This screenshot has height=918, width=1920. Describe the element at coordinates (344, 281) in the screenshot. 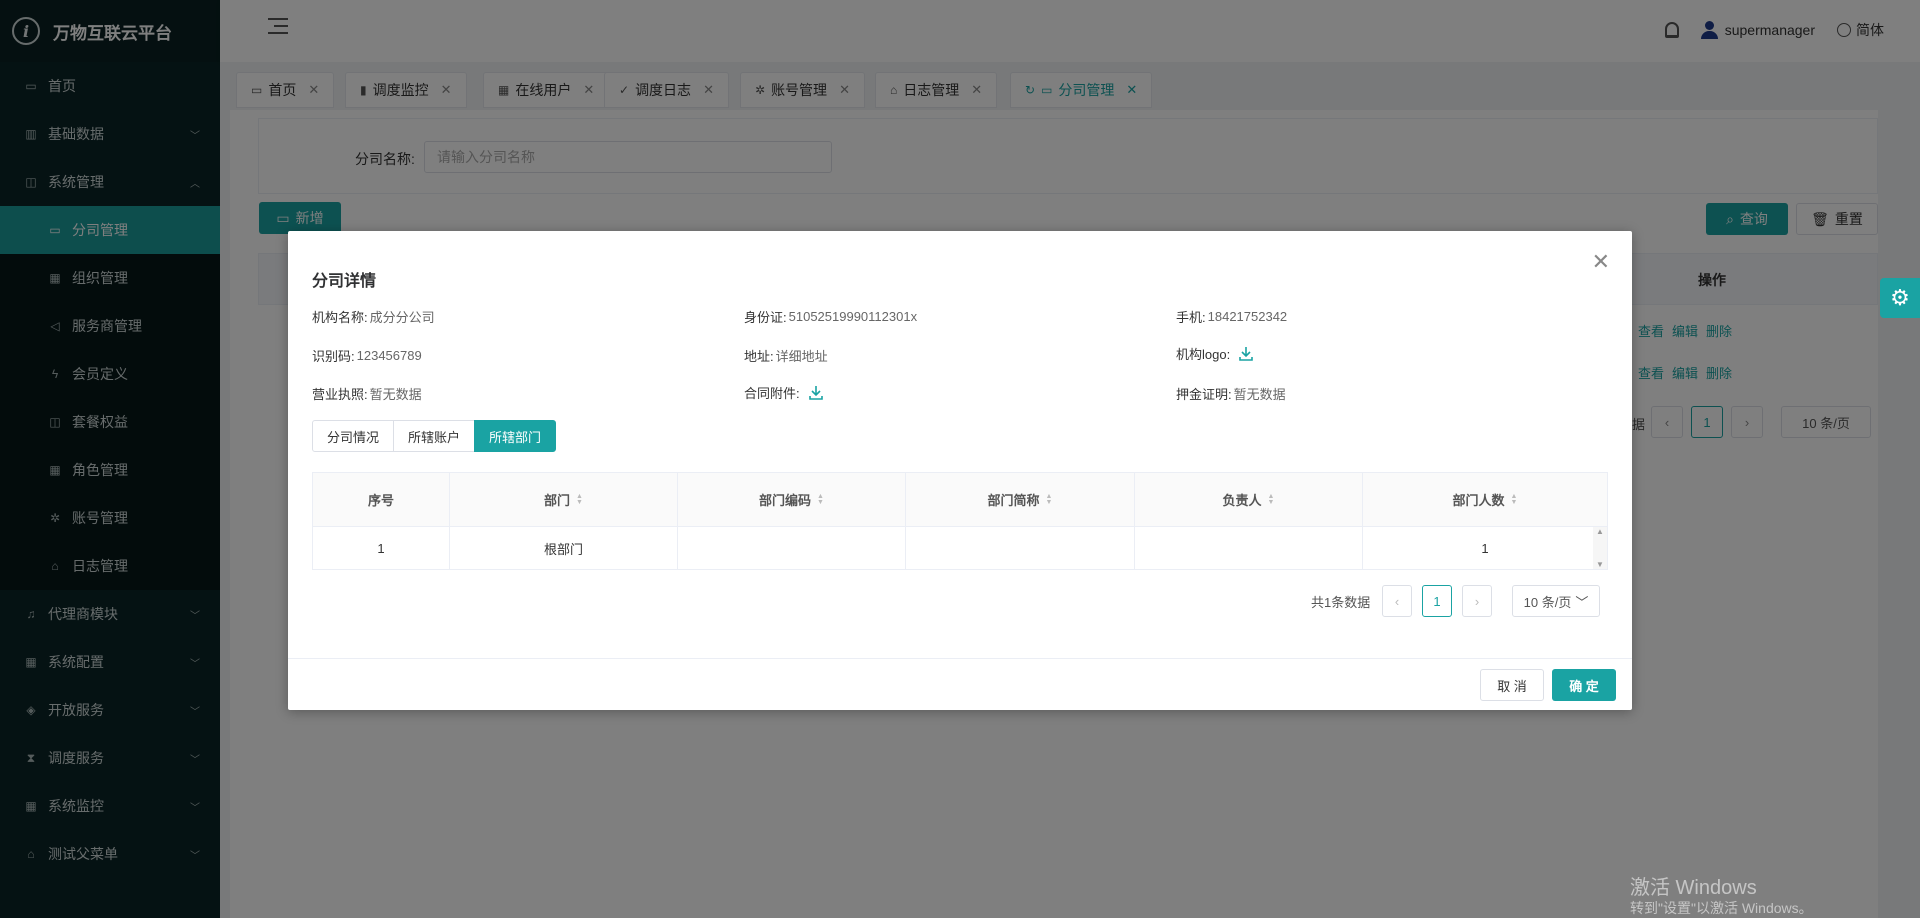

I see `dialog-title: 分司详情` at that location.